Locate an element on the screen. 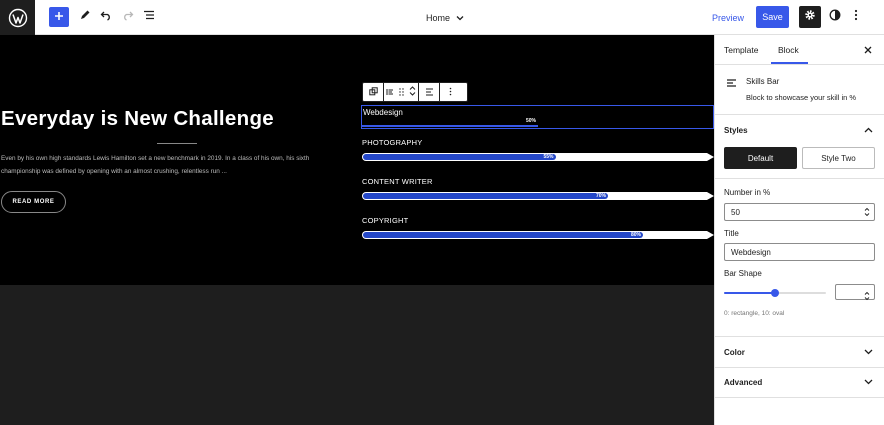 This screenshot has height=425, width=884. sidebar-tabs: Template Block is located at coordinates (799, 50).